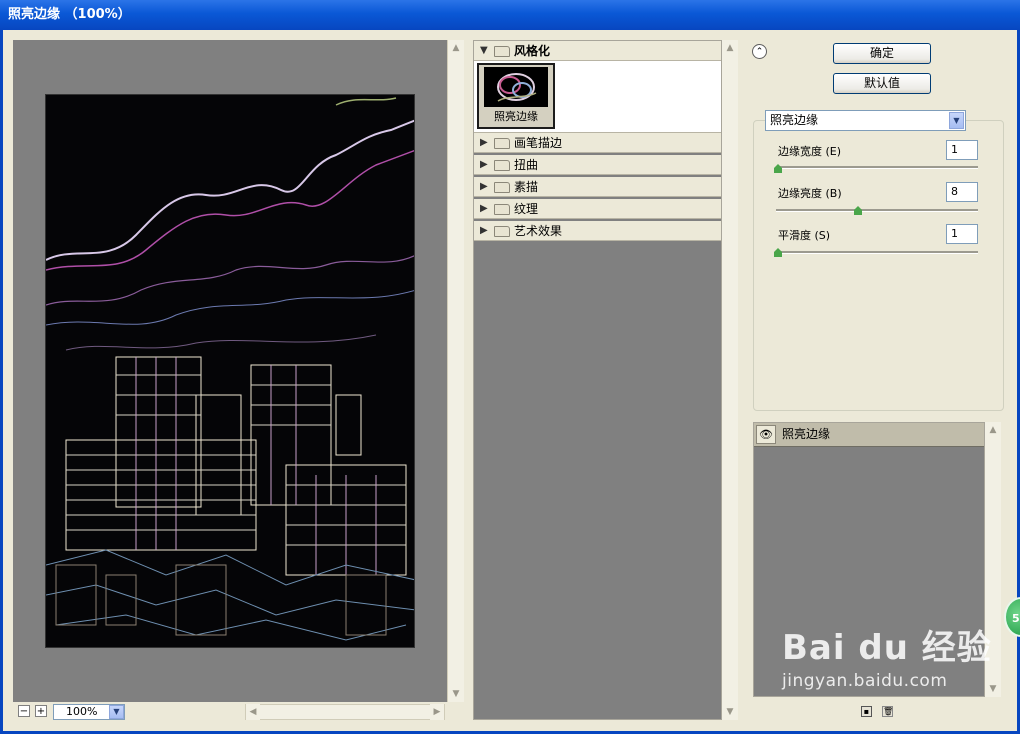 This screenshot has width=1020, height=734. I want to click on category-label: 素描, so click(526, 187).